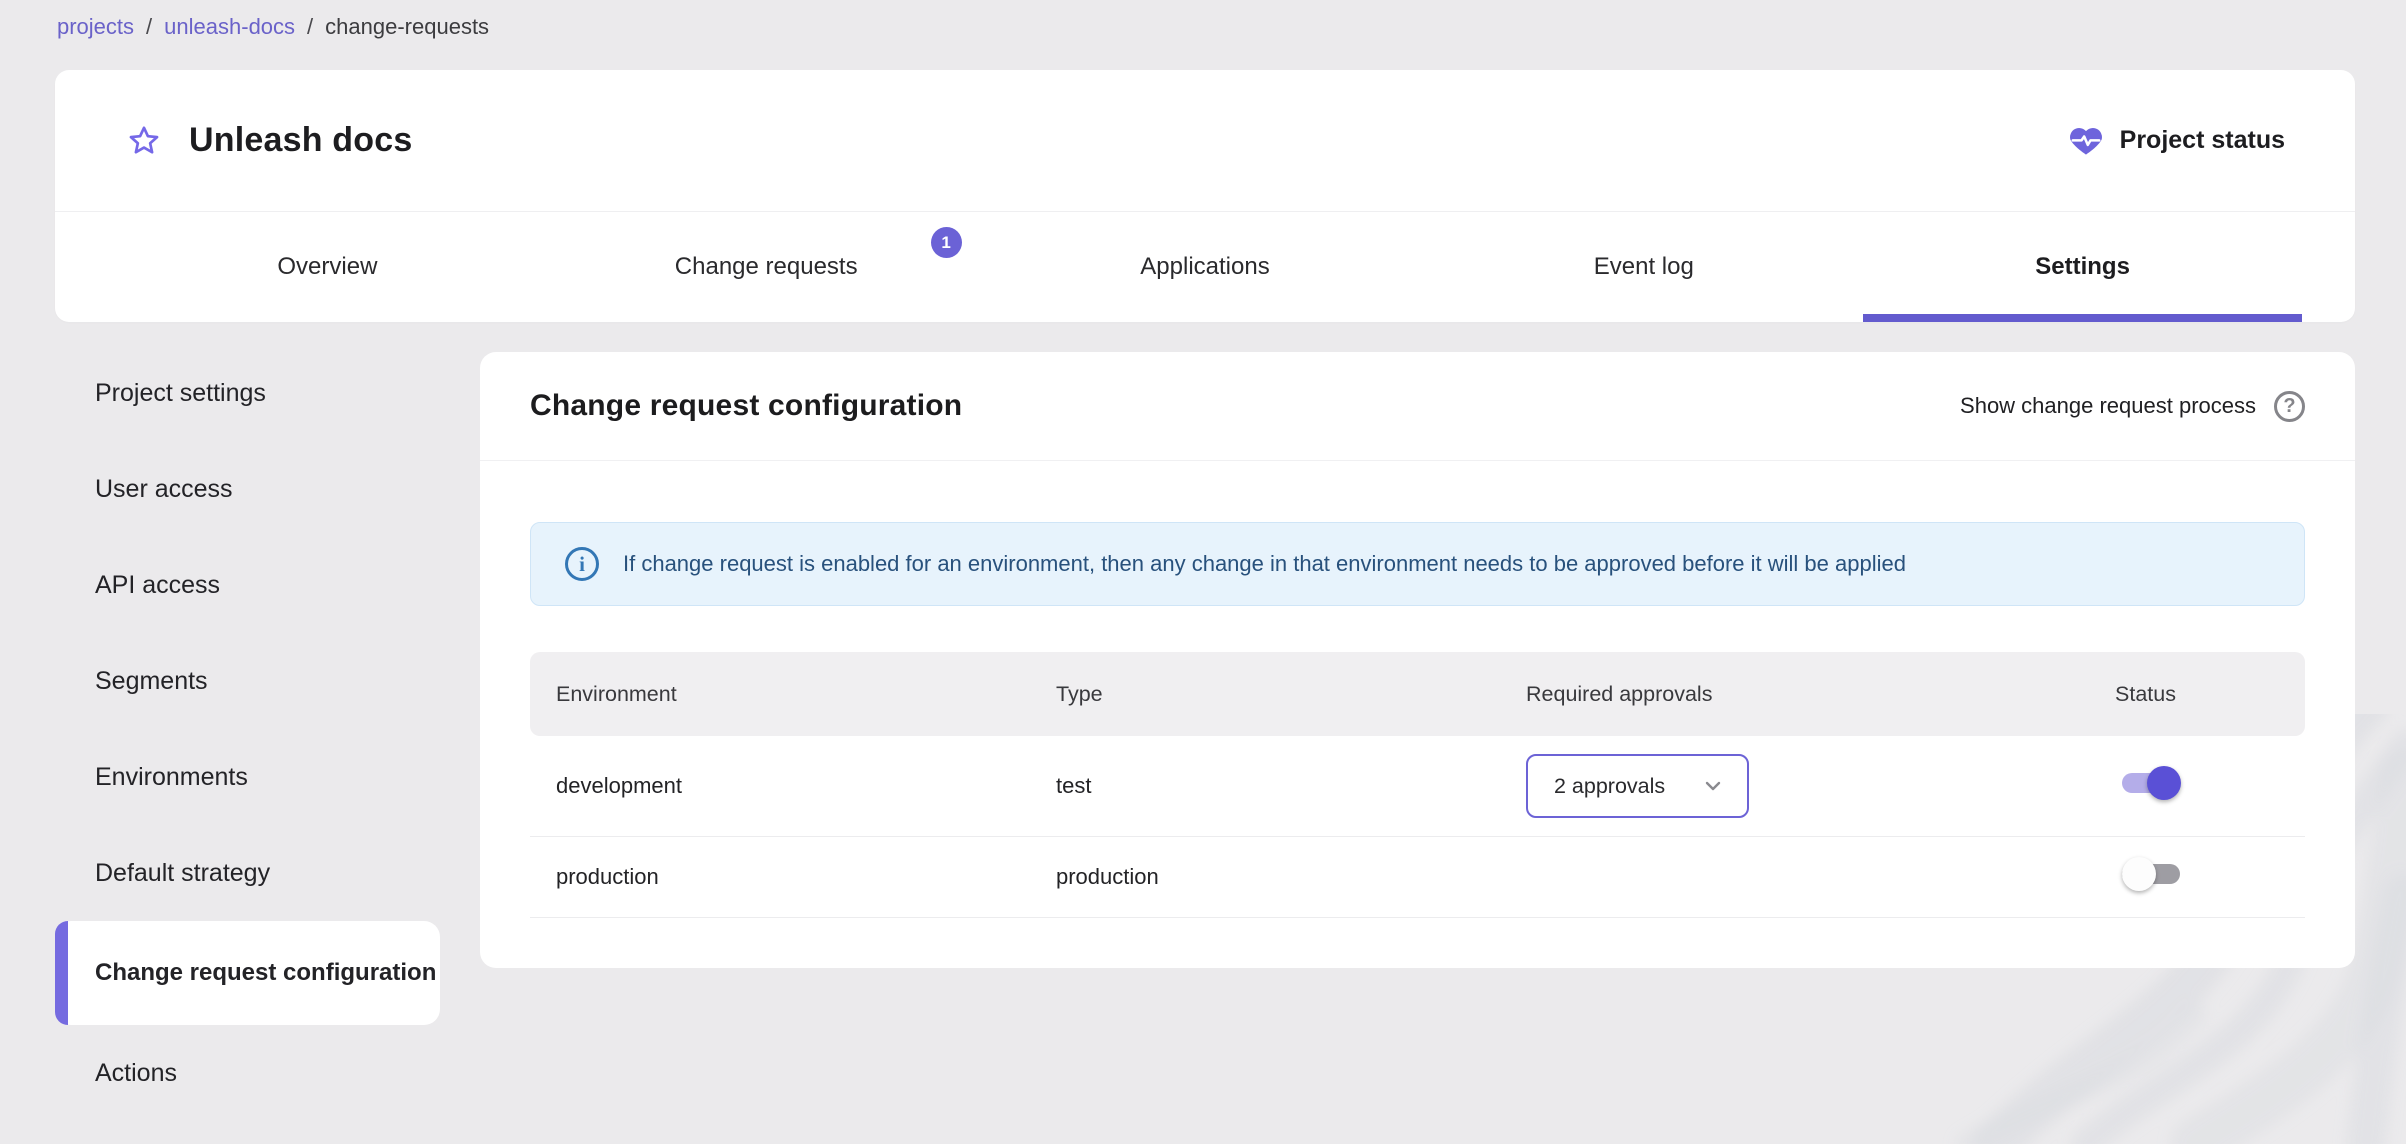  Describe the element at coordinates (2289, 406) in the screenshot. I see `question-mark-icon: ?` at that location.